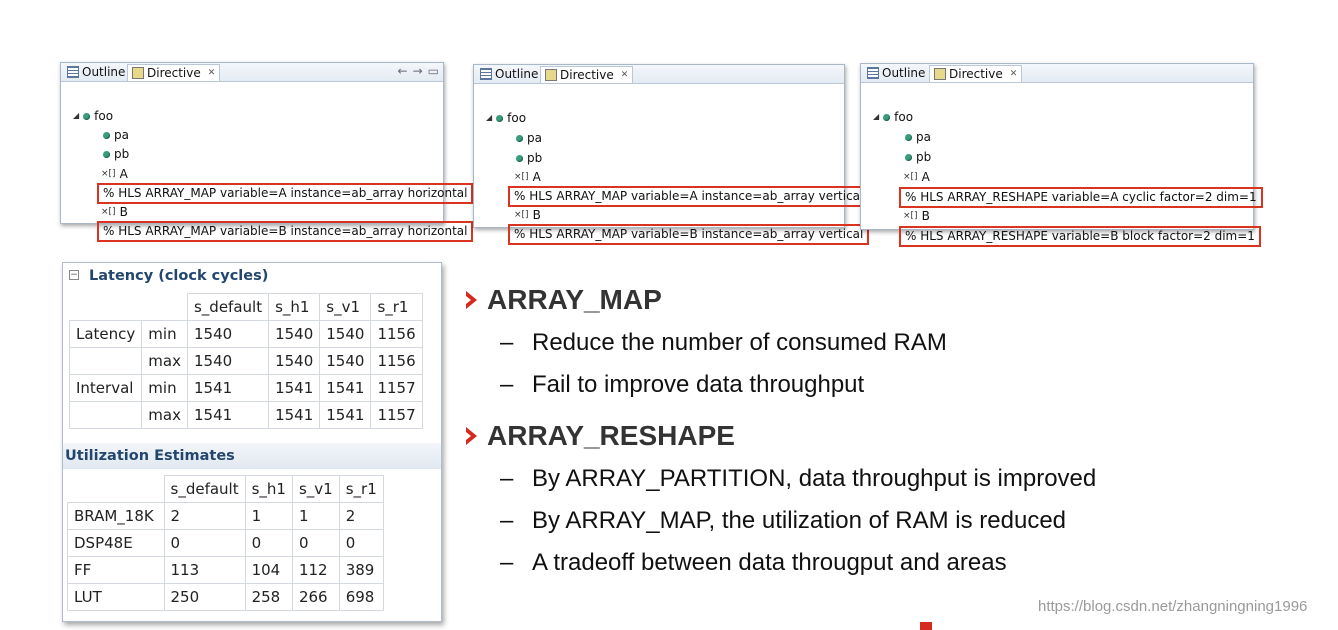 Image resolution: width=1338 pixels, height=630 pixels. Describe the element at coordinates (294, 307) in the screenshot. I see `column-header: s_h1` at that location.